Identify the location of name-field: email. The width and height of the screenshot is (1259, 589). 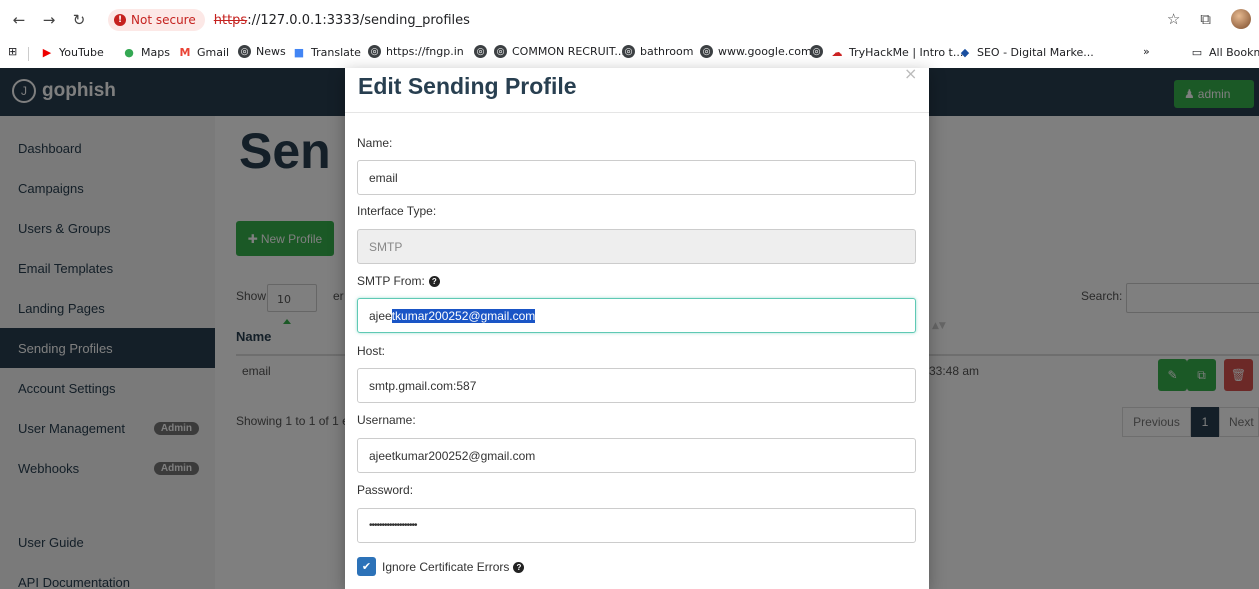
(636, 177).